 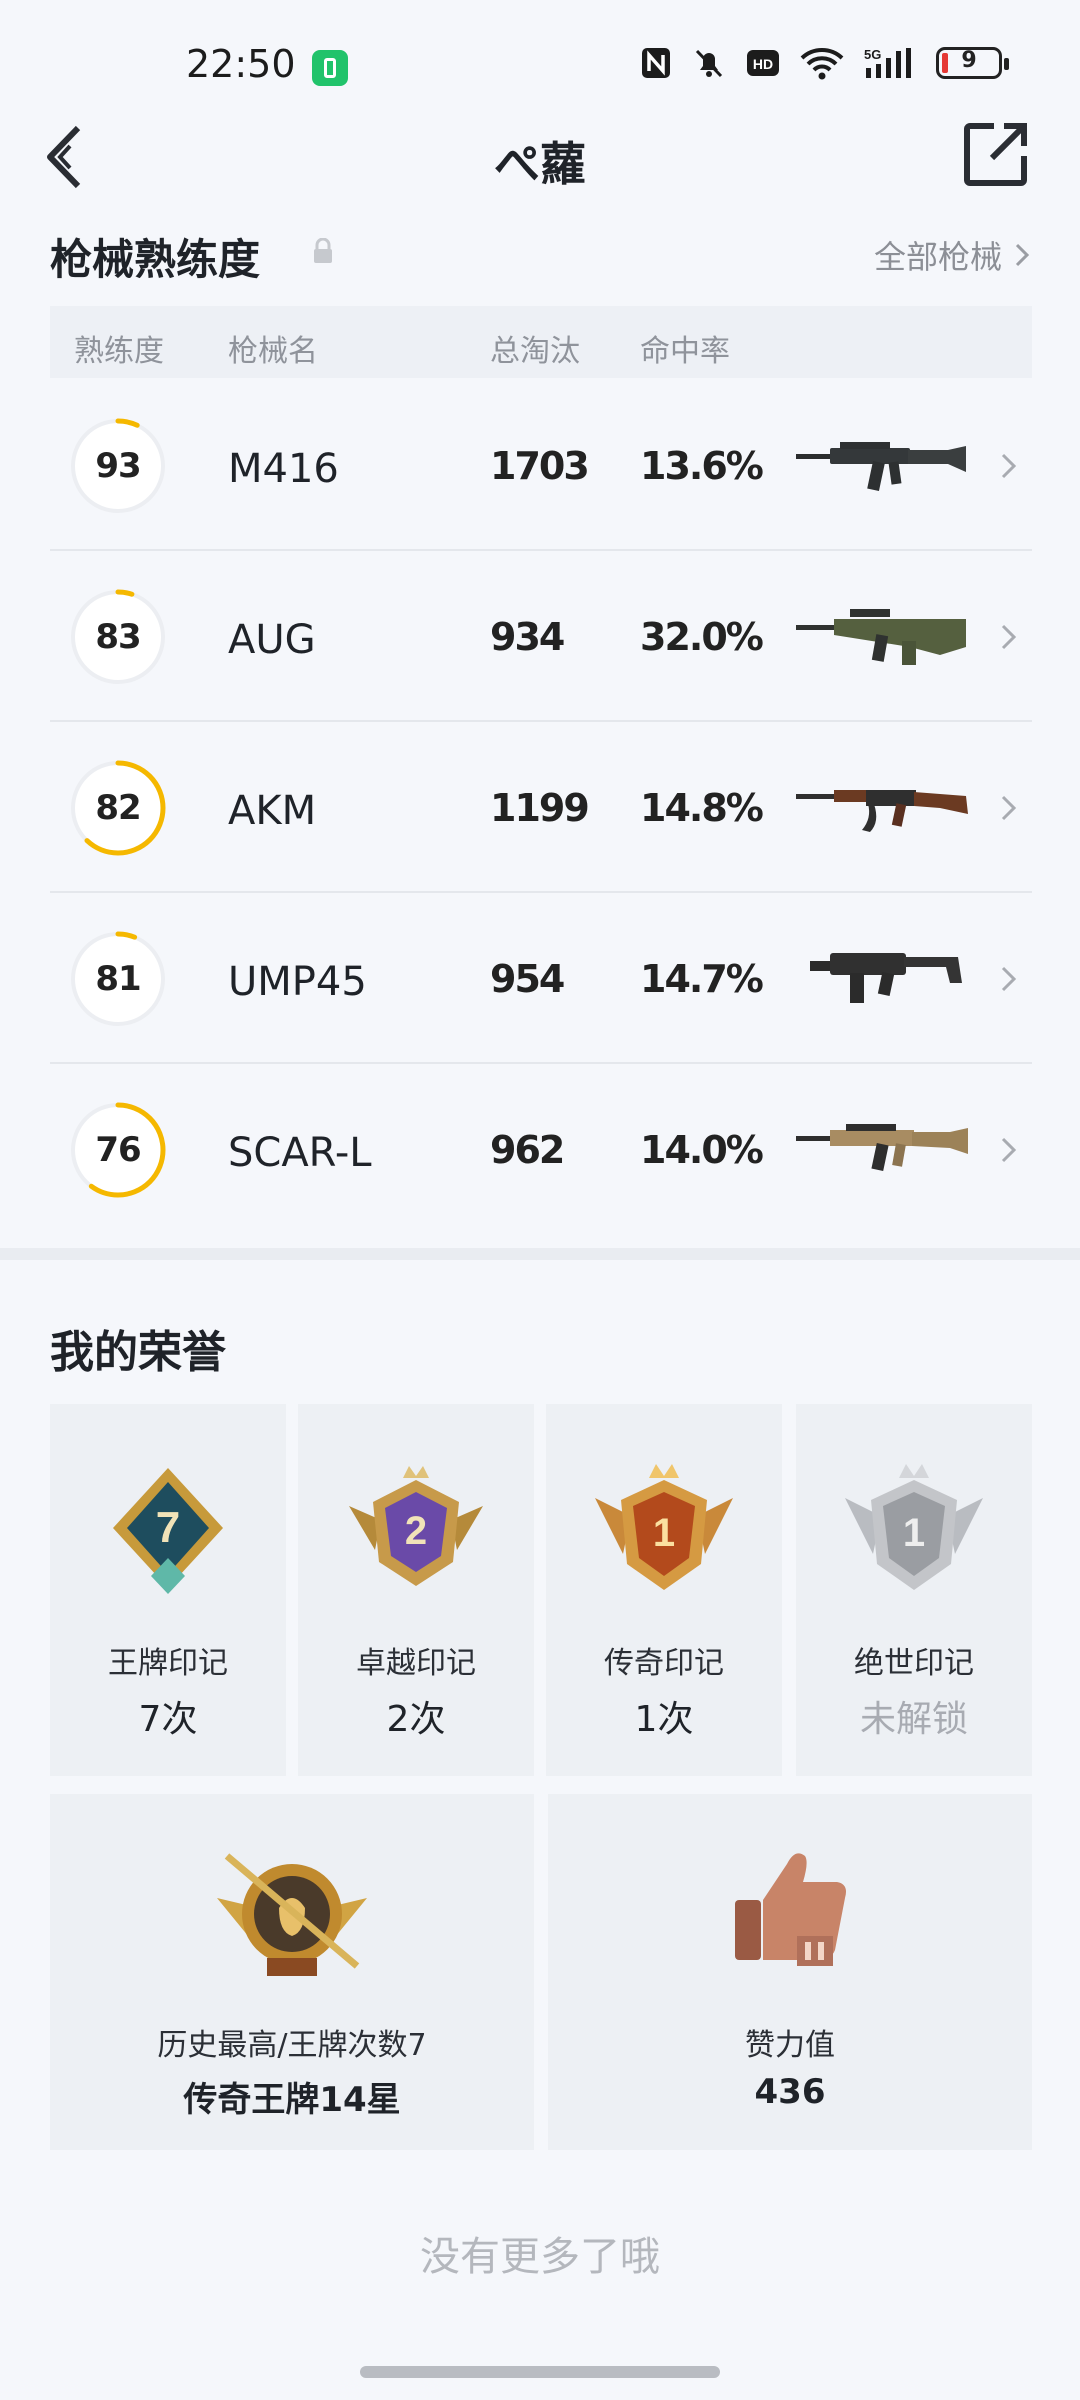 What do you see at coordinates (527, 1150) in the screenshot?
I see `total-kills: 962` at bounding box center [527, 1150].